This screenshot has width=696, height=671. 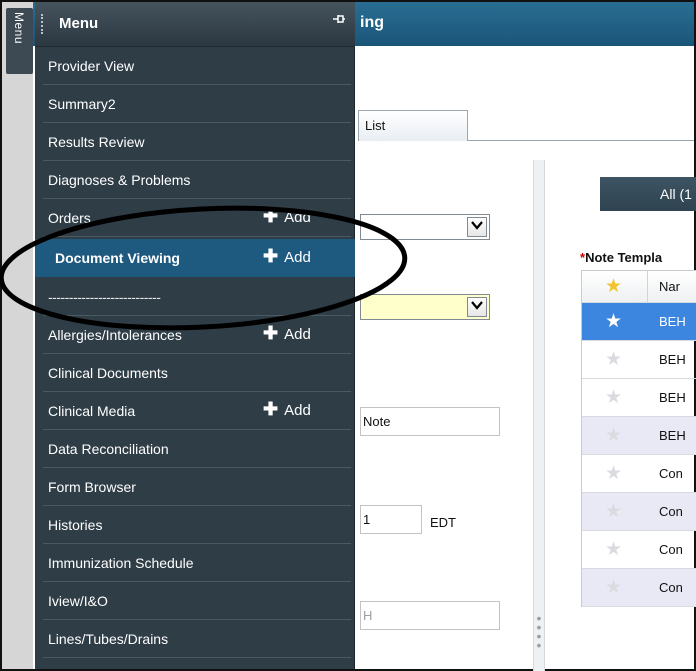 What do you see at coordinates (121, 563) in the screenshot?
I see `menu-item-label: Immunization Schedule` at bounding box center [121, 563].